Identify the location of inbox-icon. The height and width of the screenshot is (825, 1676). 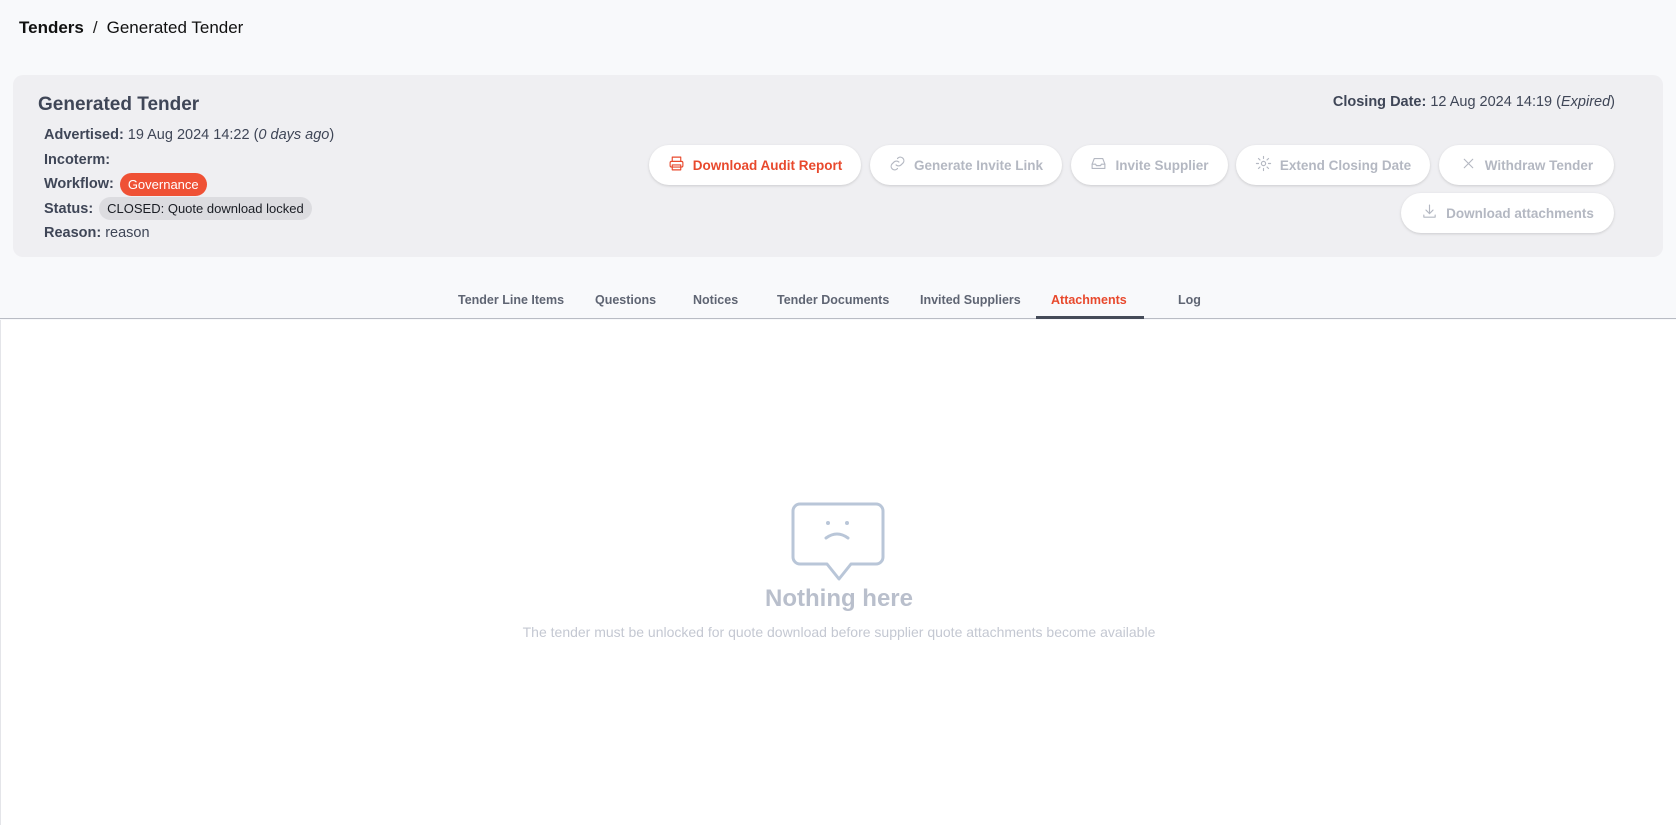
(1098, 165).